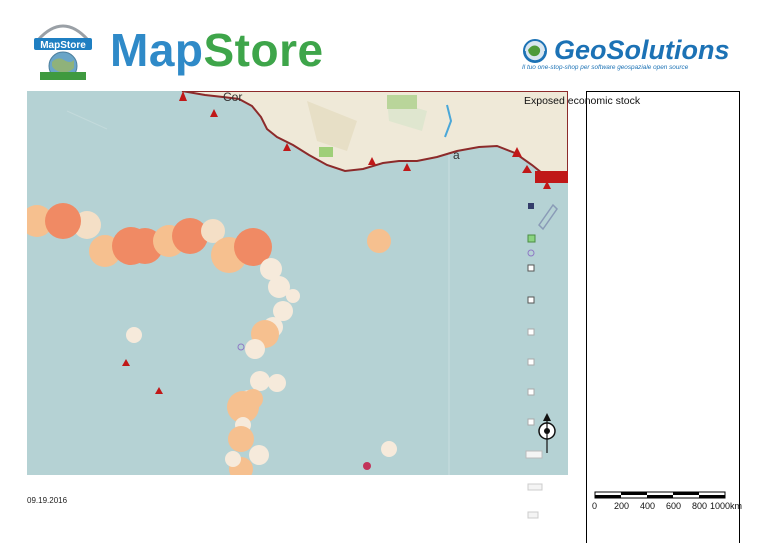  I want to click on mapstore-title-map: Map, so click(157, 50).